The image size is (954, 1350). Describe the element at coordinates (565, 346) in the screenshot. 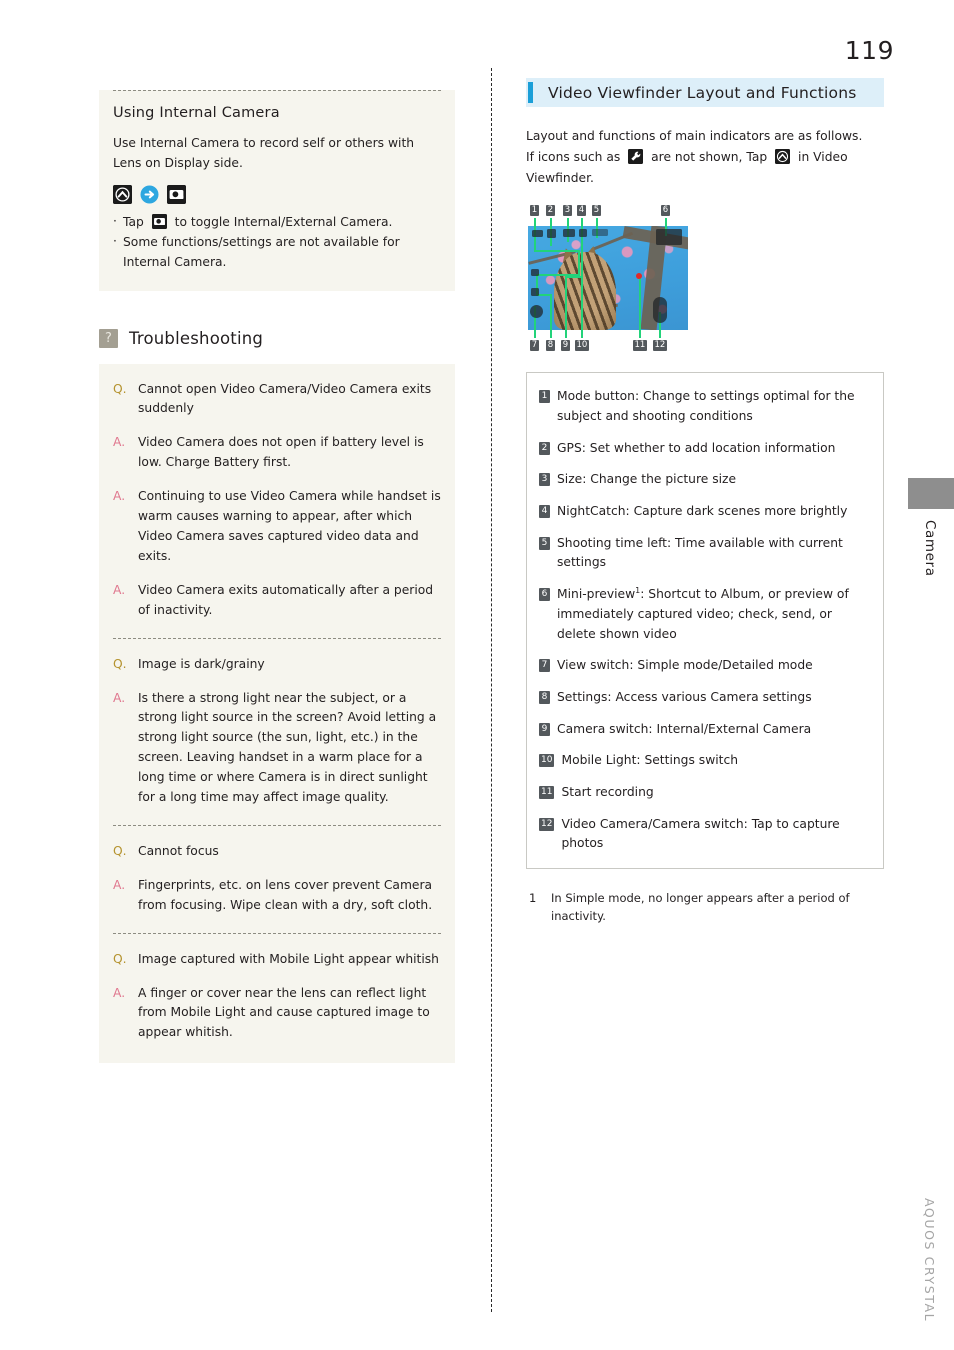

I see `callout-9: 9` at that location.